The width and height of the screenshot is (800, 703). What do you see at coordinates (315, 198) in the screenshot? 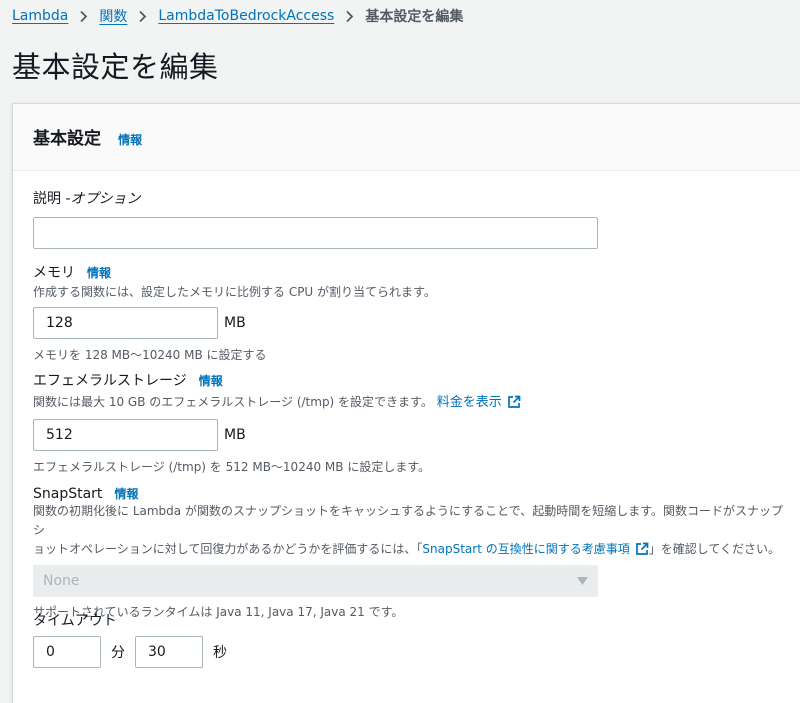
I see `description-label: 説明 - オプション` at bounding box center [315, 198].